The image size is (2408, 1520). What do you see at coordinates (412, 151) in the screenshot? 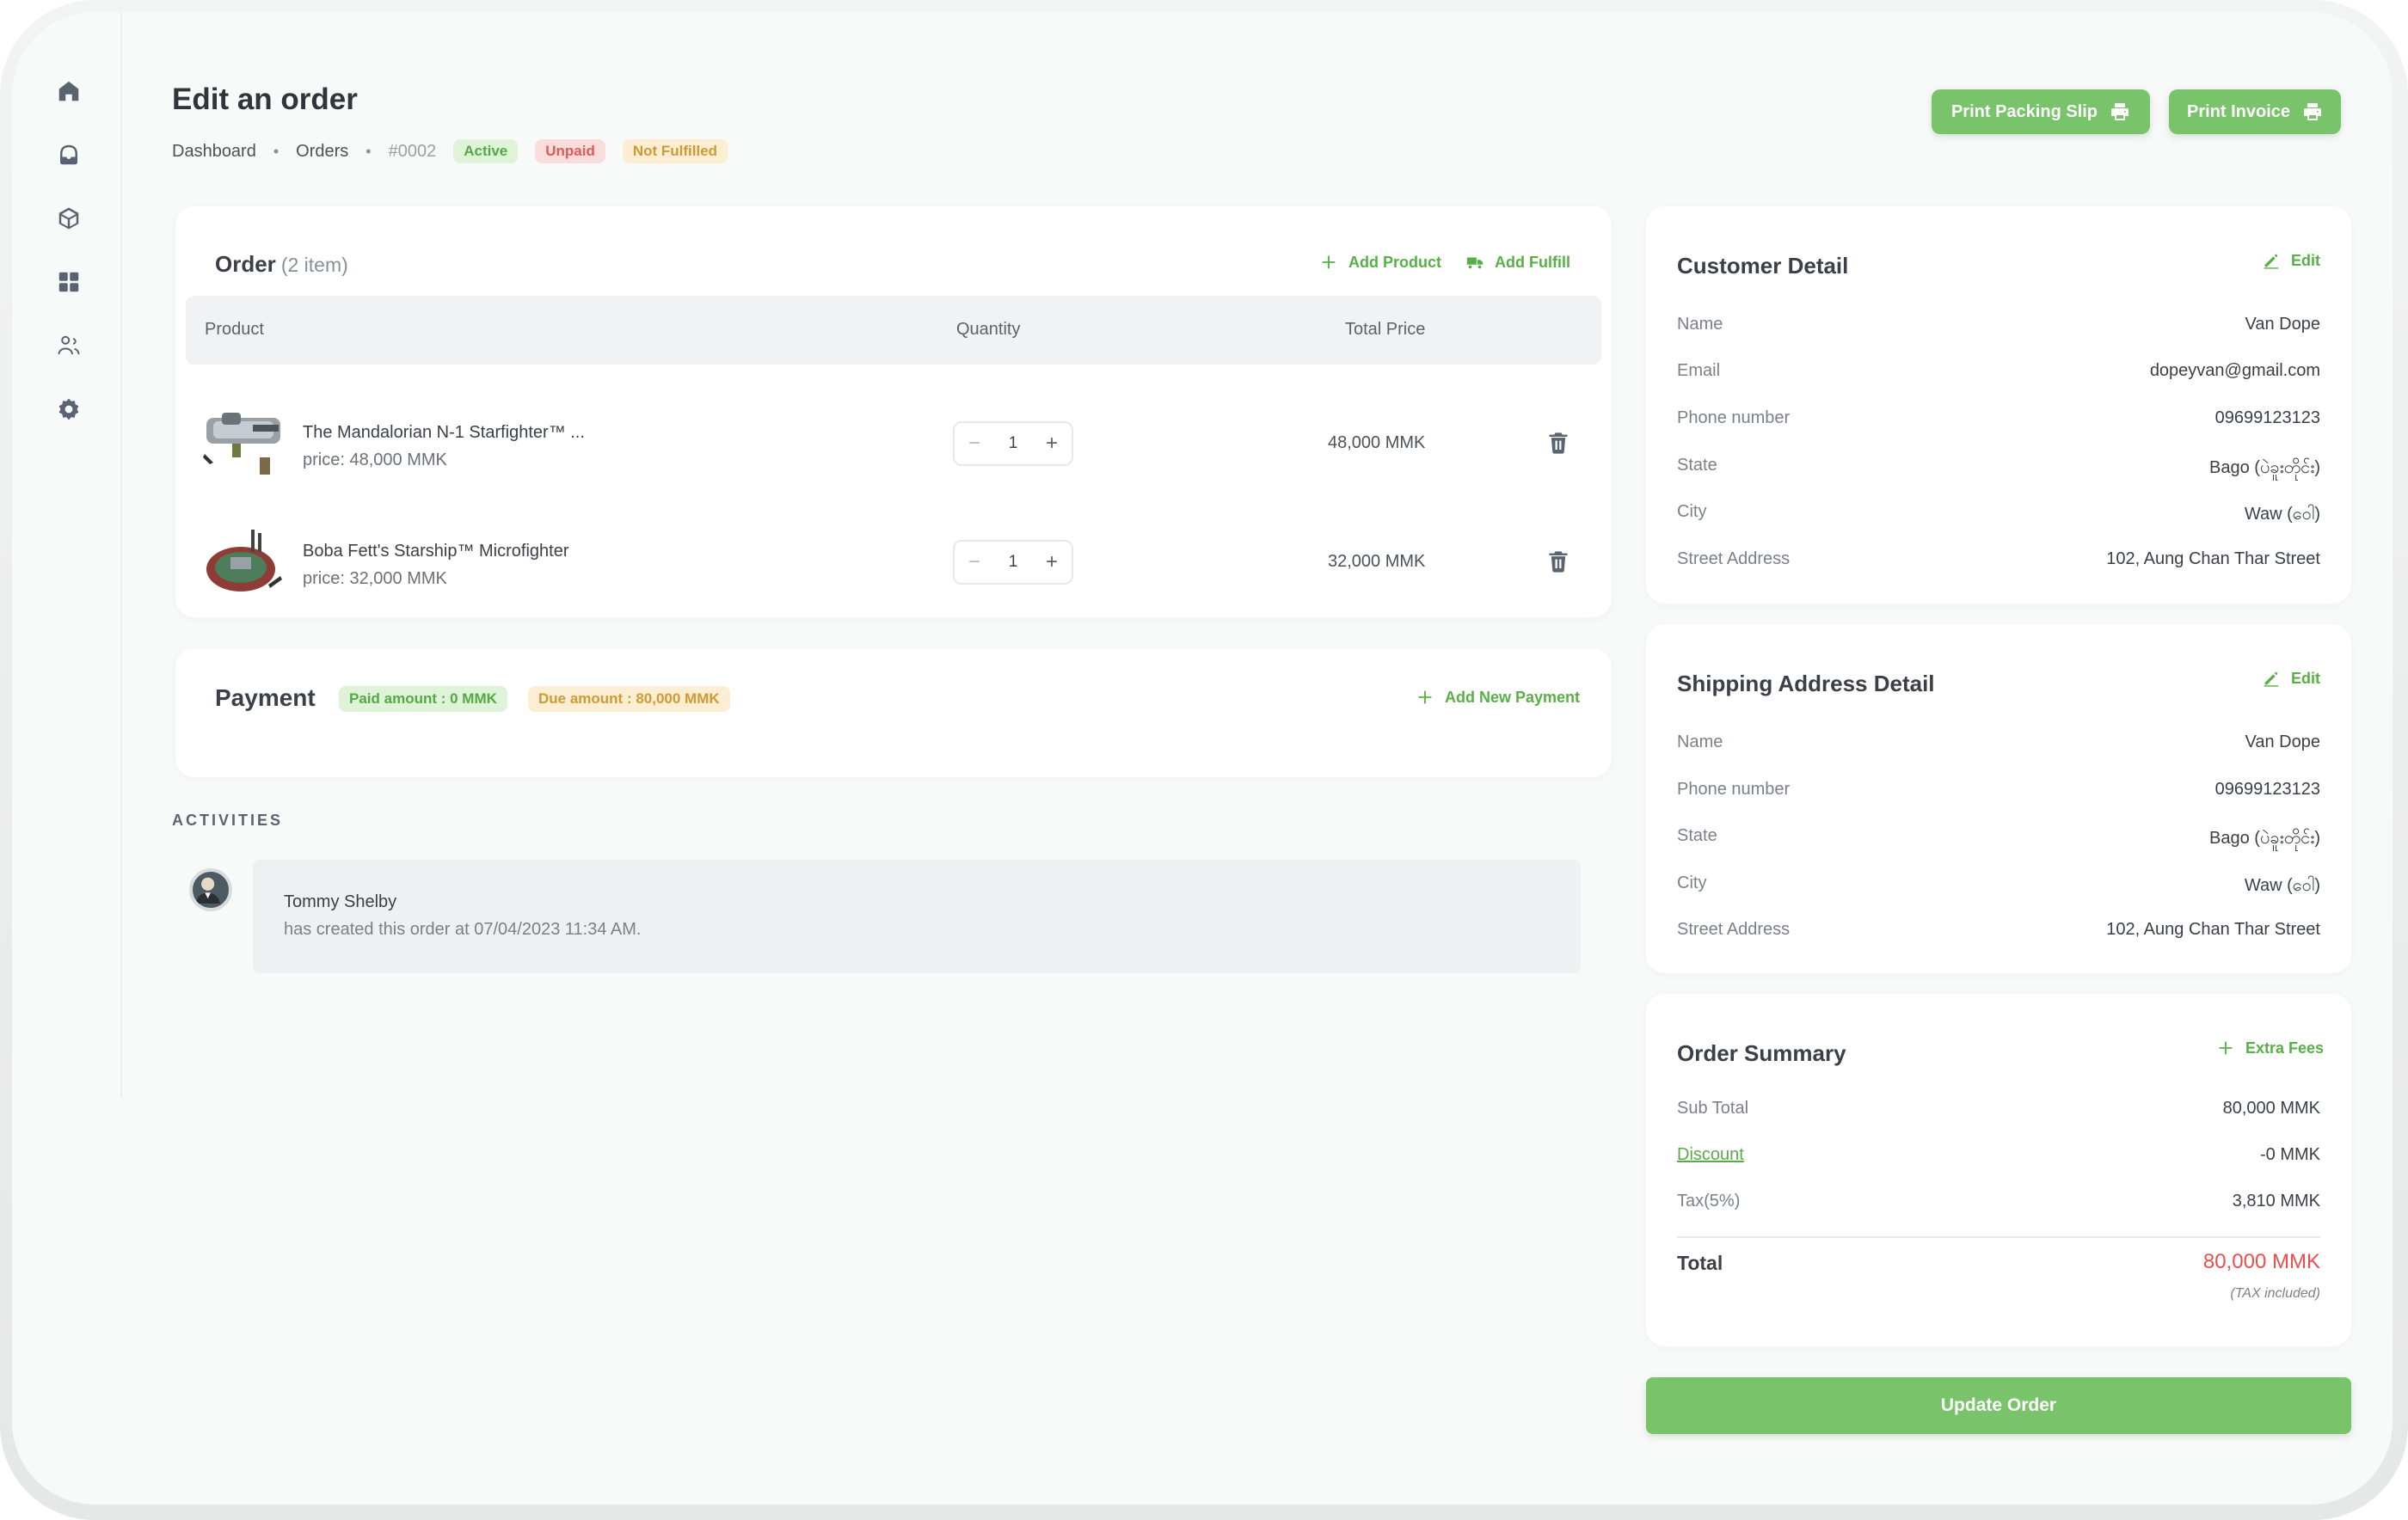
I see `breadcrumb-order-id: #0002` at bounding box center [412, 151].